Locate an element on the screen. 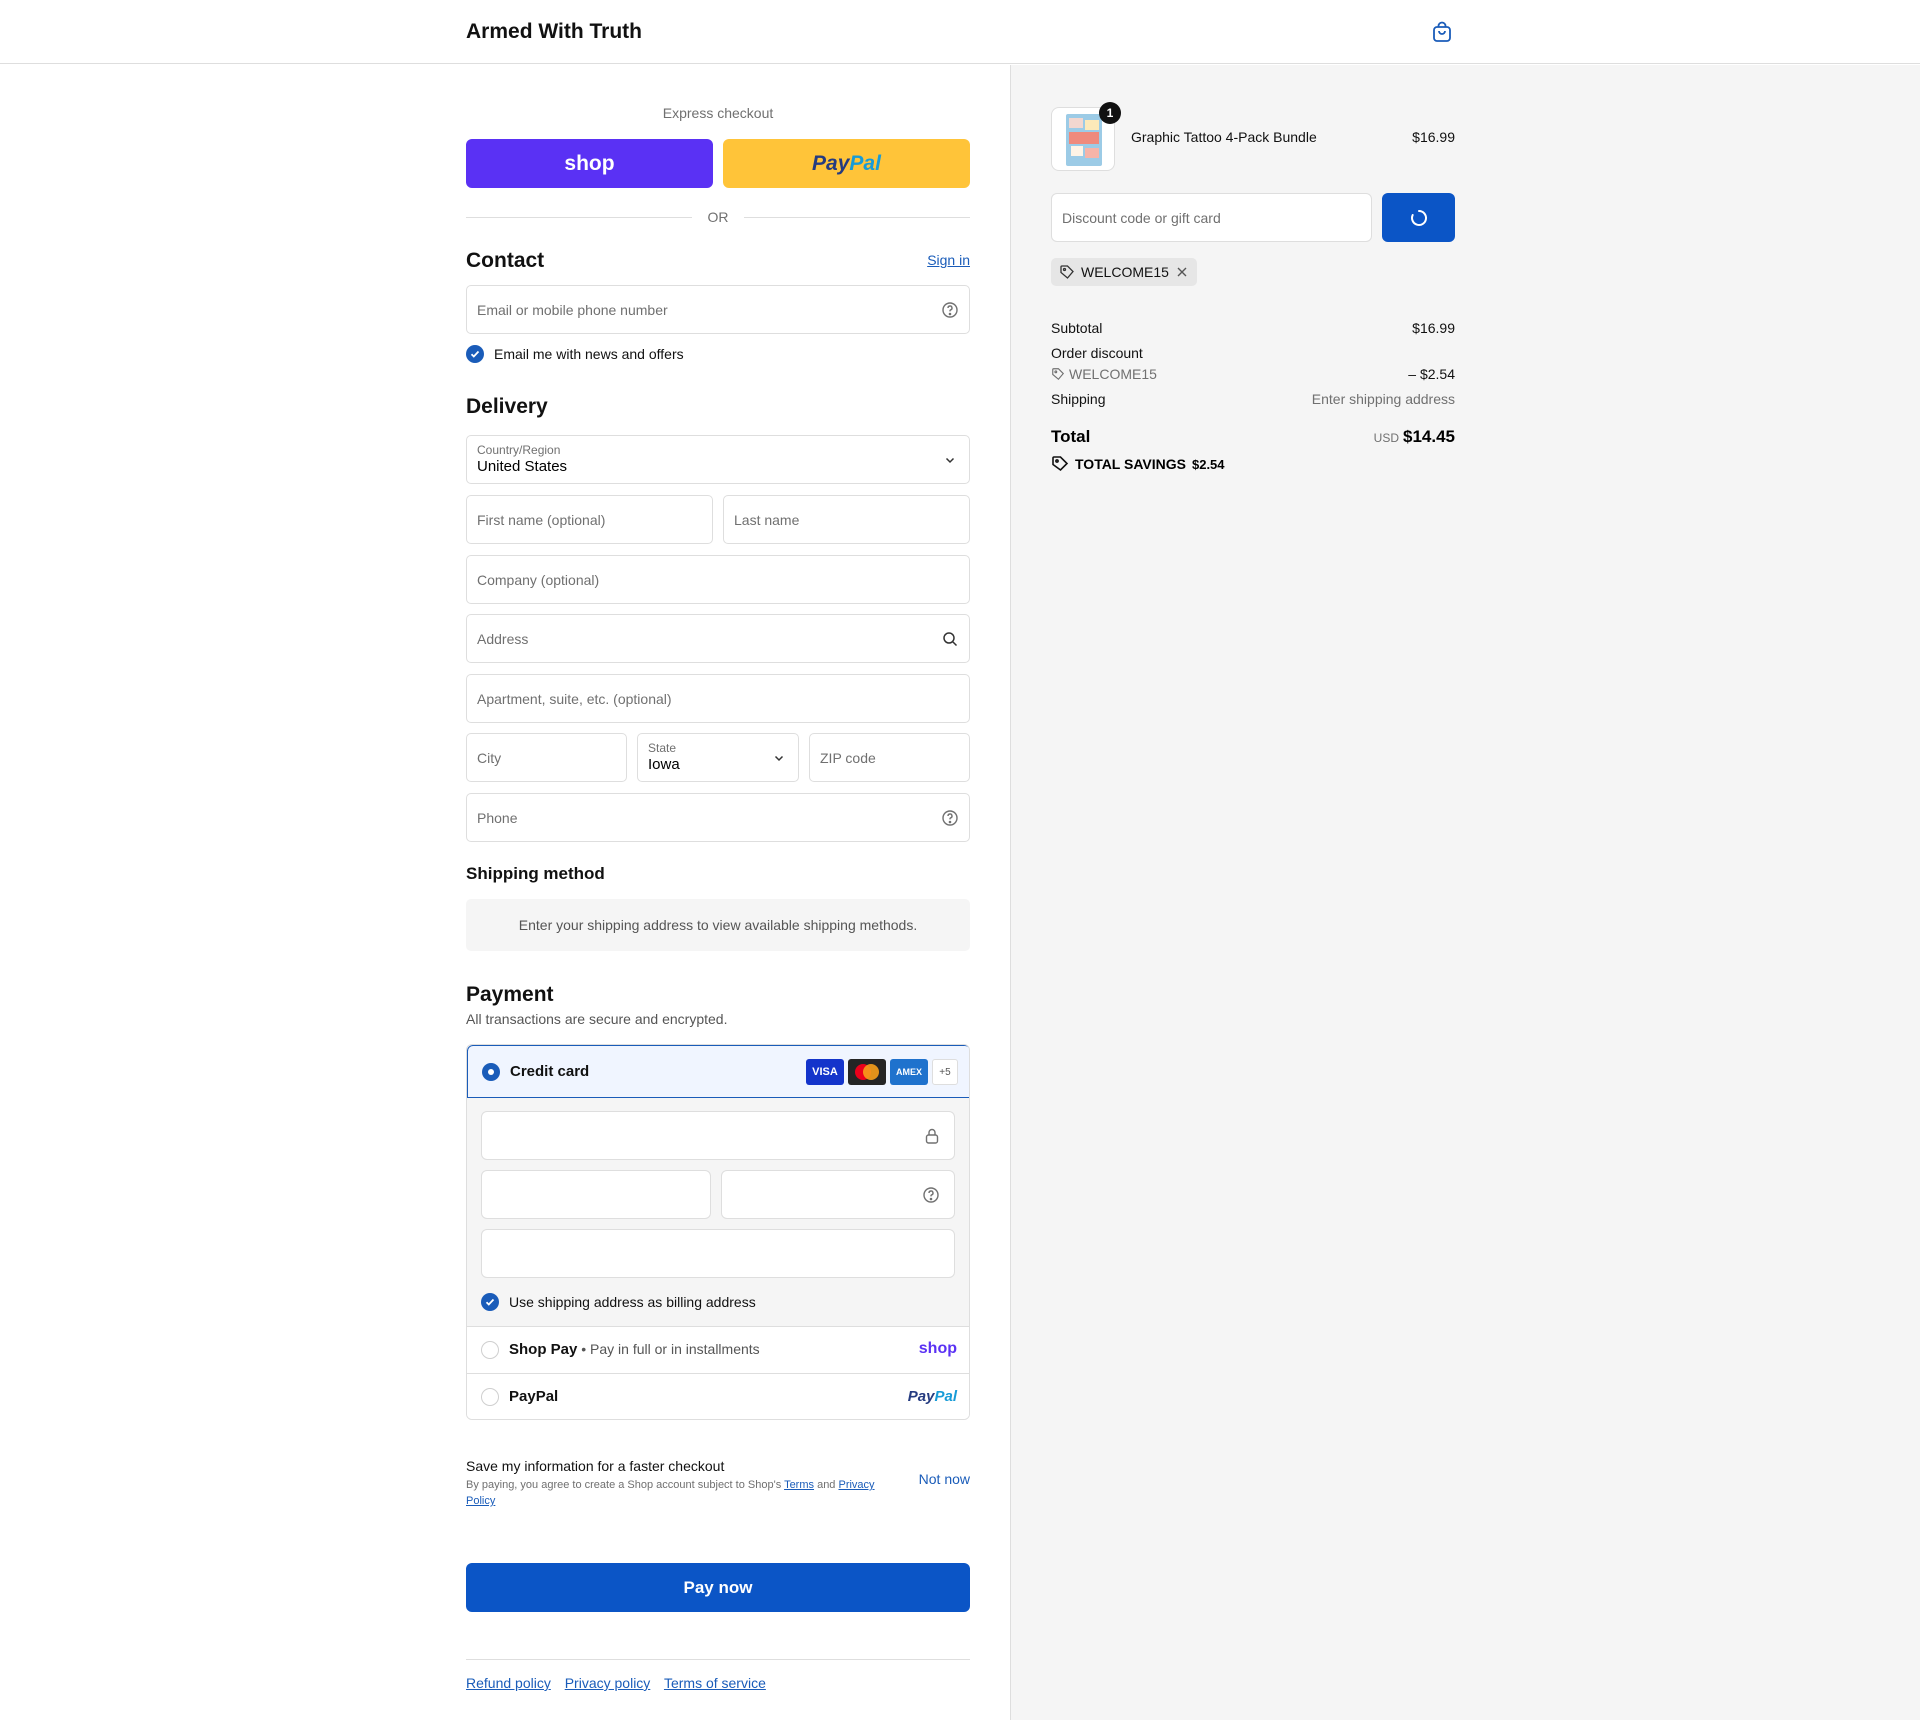  shipping-label: Shipping is located at coordinates (1078, 399).